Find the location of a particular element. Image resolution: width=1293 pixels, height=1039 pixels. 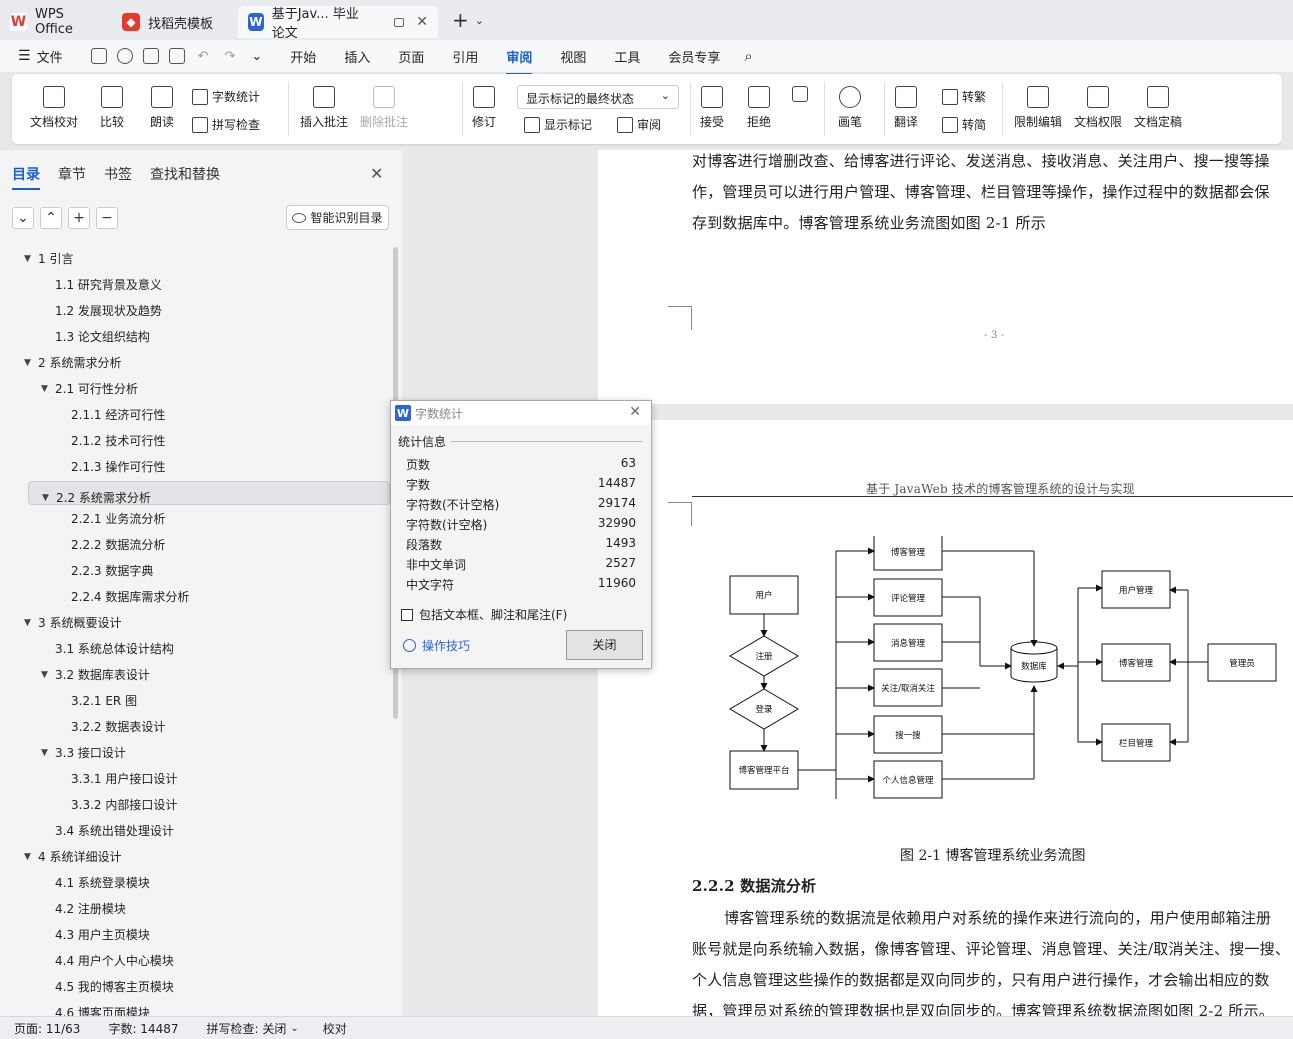

search-icon: ⌕ is located at coordinates (748, 56).